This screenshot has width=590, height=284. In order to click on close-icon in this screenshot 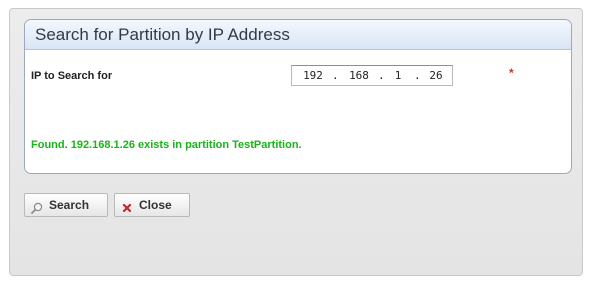, I will do `click(127, 206)`.